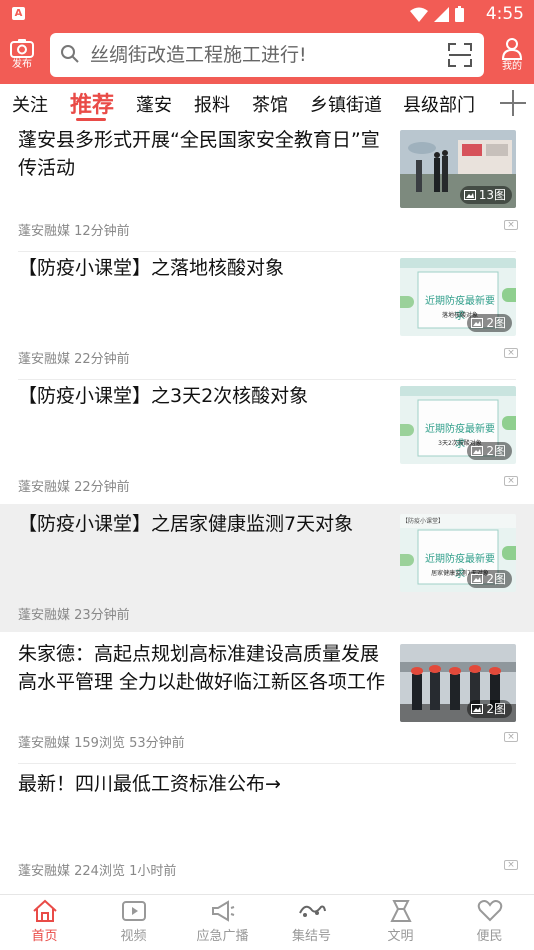  I want to click on news-title: 【防疫小课堂】之居家健康监测7天对象, so click(186, 524).